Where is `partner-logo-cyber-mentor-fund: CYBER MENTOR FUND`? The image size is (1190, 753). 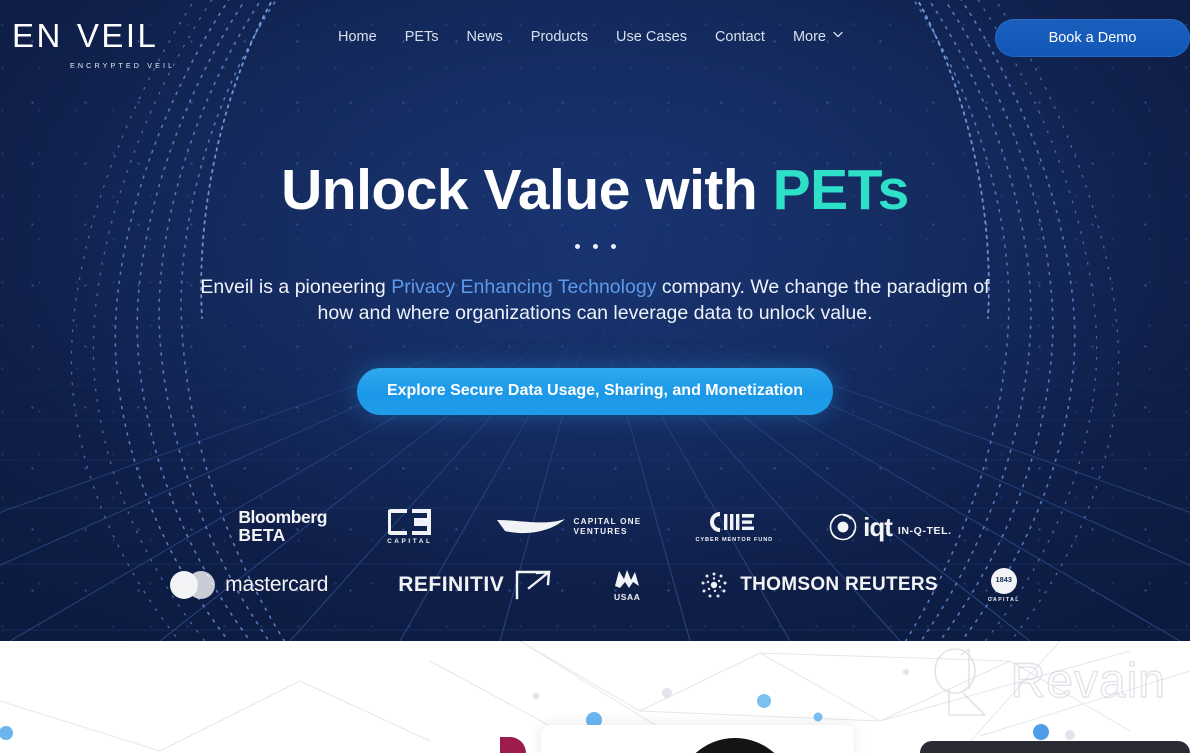 partner-logo-cyber-mentor-fund: CYBER MENTOR FUND is located at coordinates (734, 527).